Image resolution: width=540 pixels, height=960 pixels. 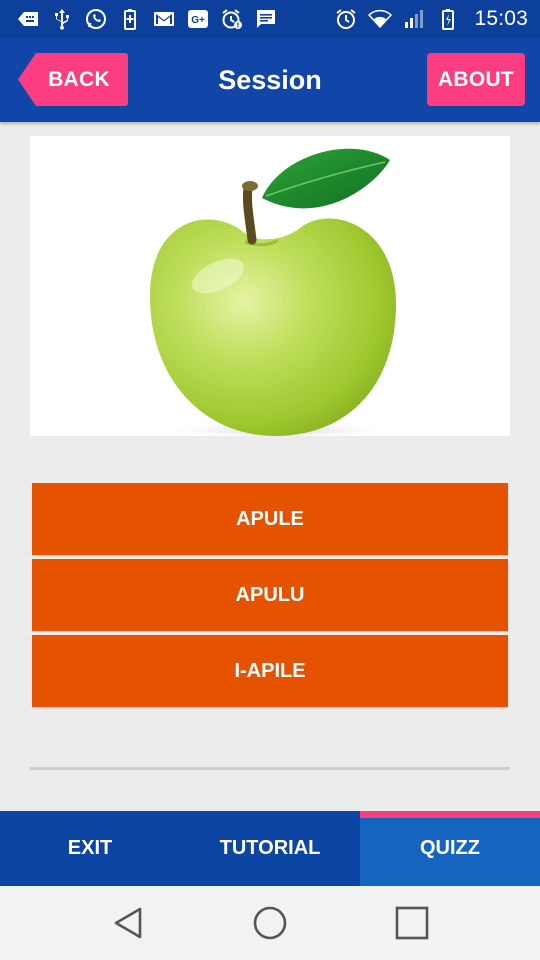 What do you see at coordinates (270, 519) in the screenshot?
I see `answer-option-1: APULE` at bounding box center [270, 519].